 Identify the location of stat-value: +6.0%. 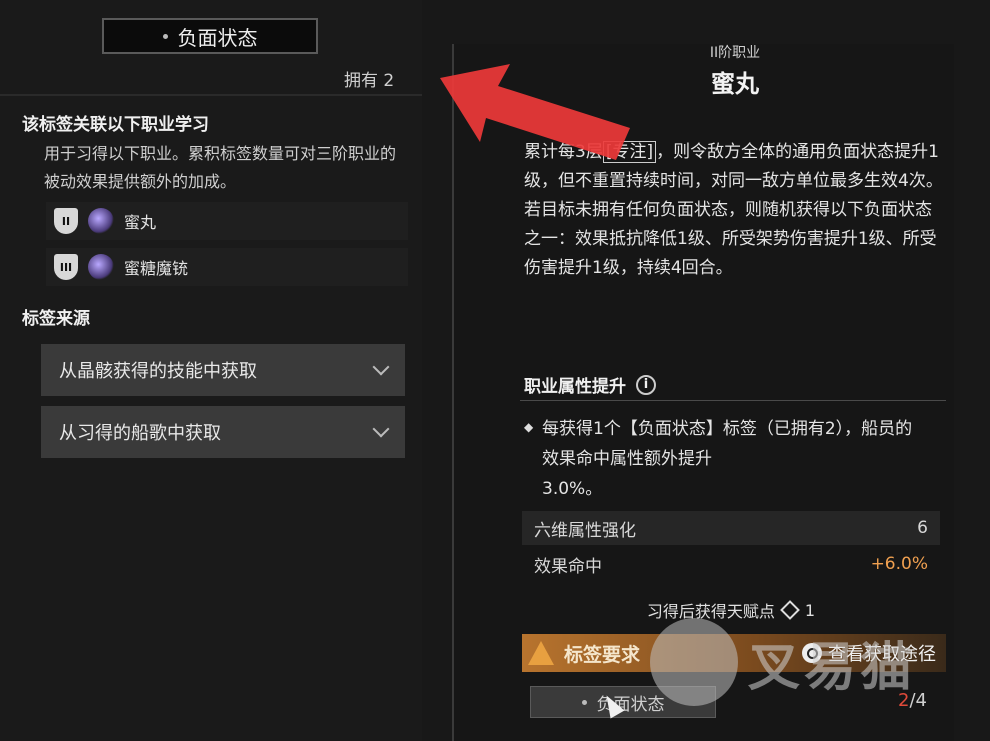
(899, 564).